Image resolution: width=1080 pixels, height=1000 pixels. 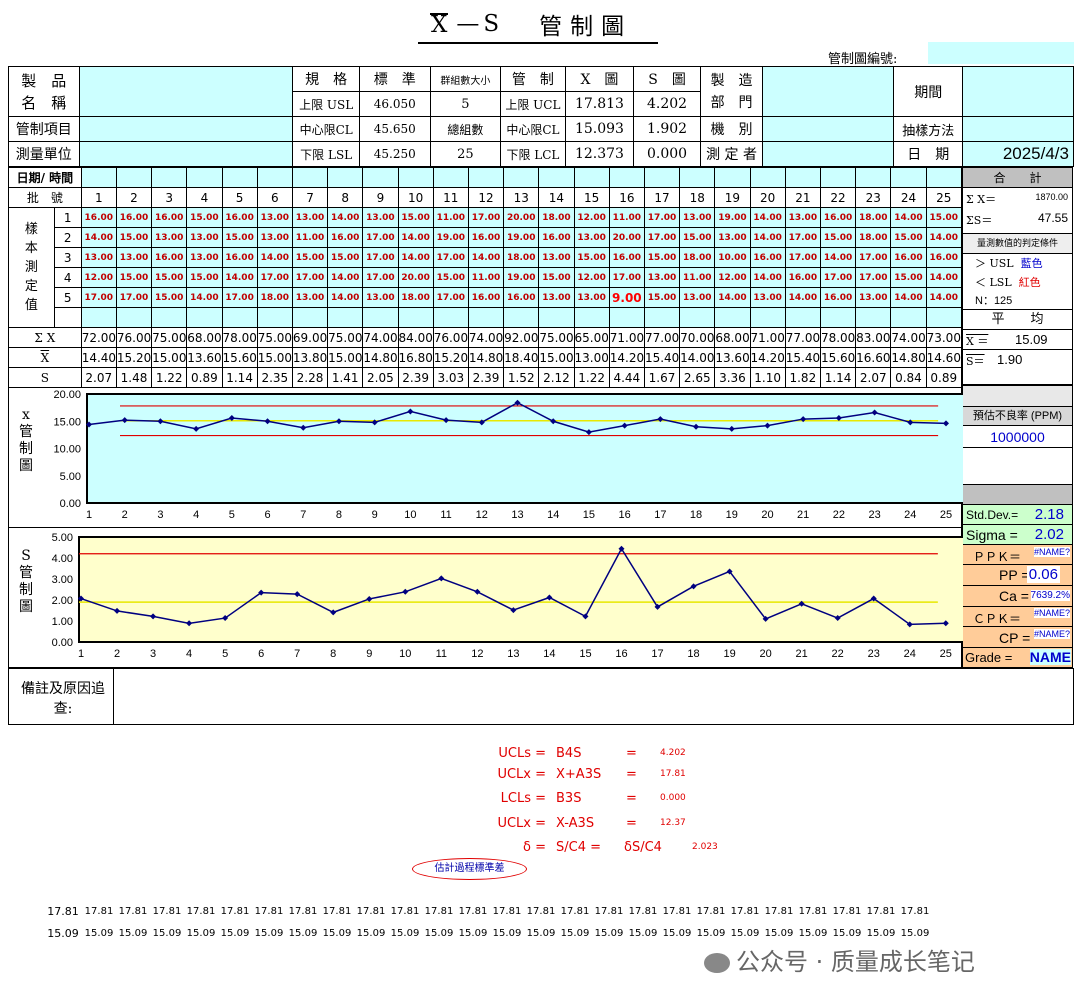 I want to click on product-name-field, so click(x=186, y=91).